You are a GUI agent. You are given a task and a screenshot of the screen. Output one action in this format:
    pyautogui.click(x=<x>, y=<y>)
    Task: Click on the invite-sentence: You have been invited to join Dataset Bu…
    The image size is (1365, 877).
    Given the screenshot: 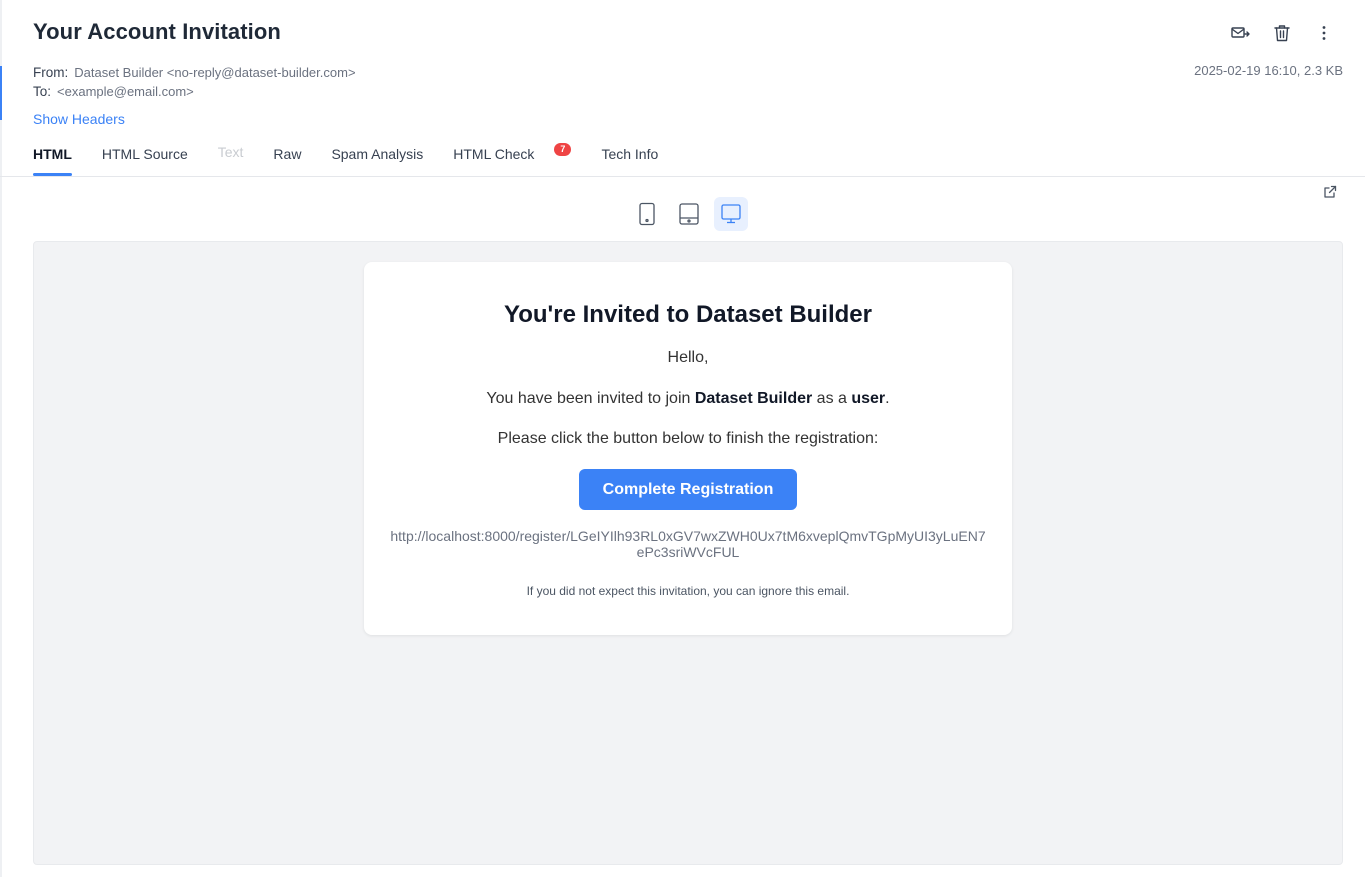 What is the action you would take?
    pyautogui.click(x=688, y=399)
    